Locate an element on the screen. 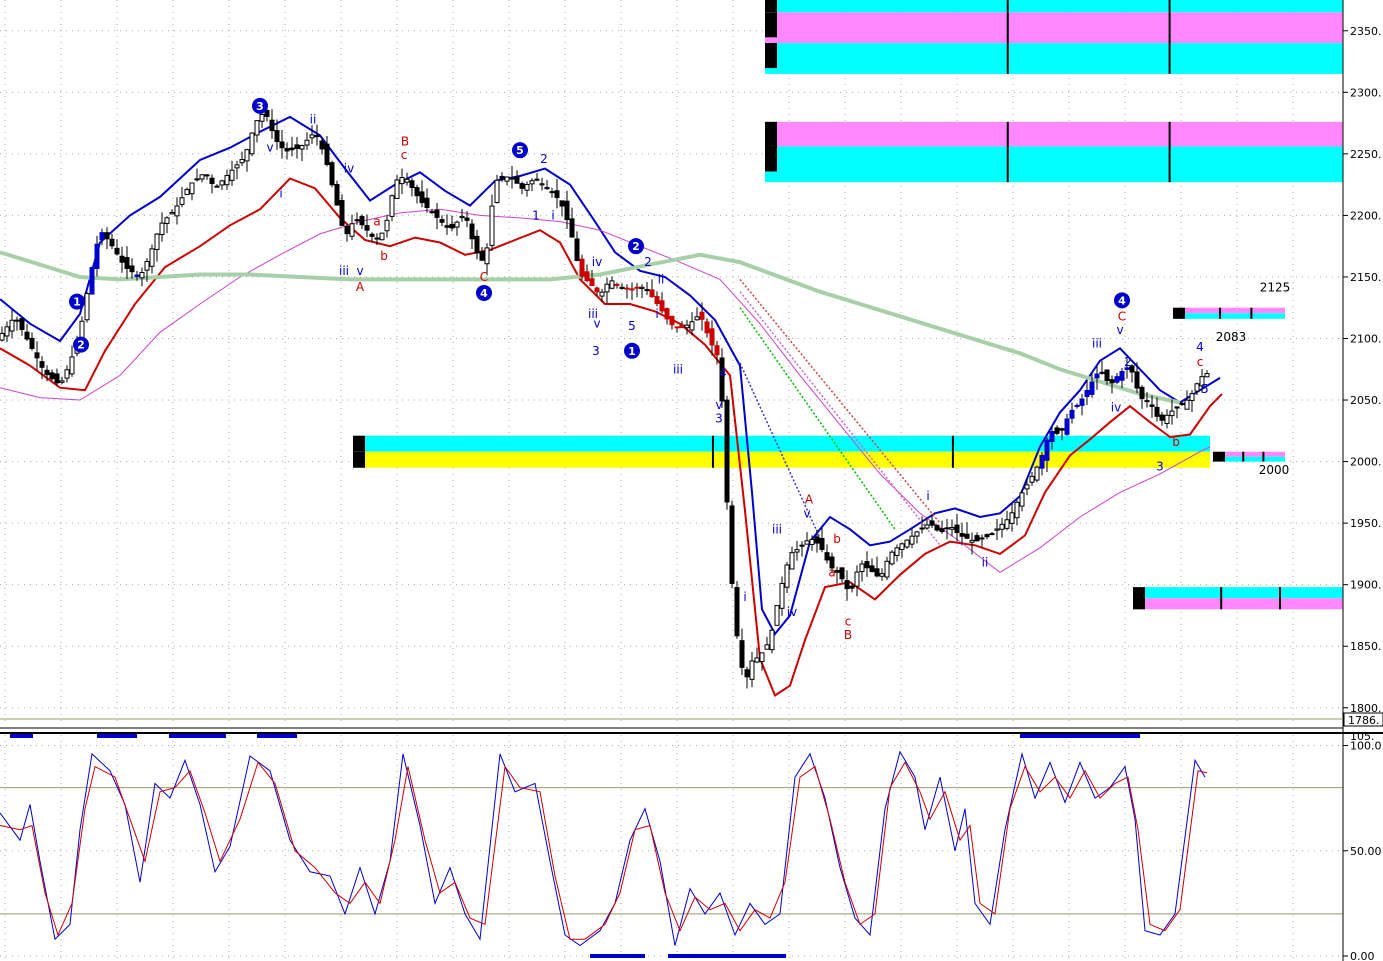 Image resolution: width=1383 pixels, height=961 pixels. wave-label: 1 is located at coordinates (77, 302).